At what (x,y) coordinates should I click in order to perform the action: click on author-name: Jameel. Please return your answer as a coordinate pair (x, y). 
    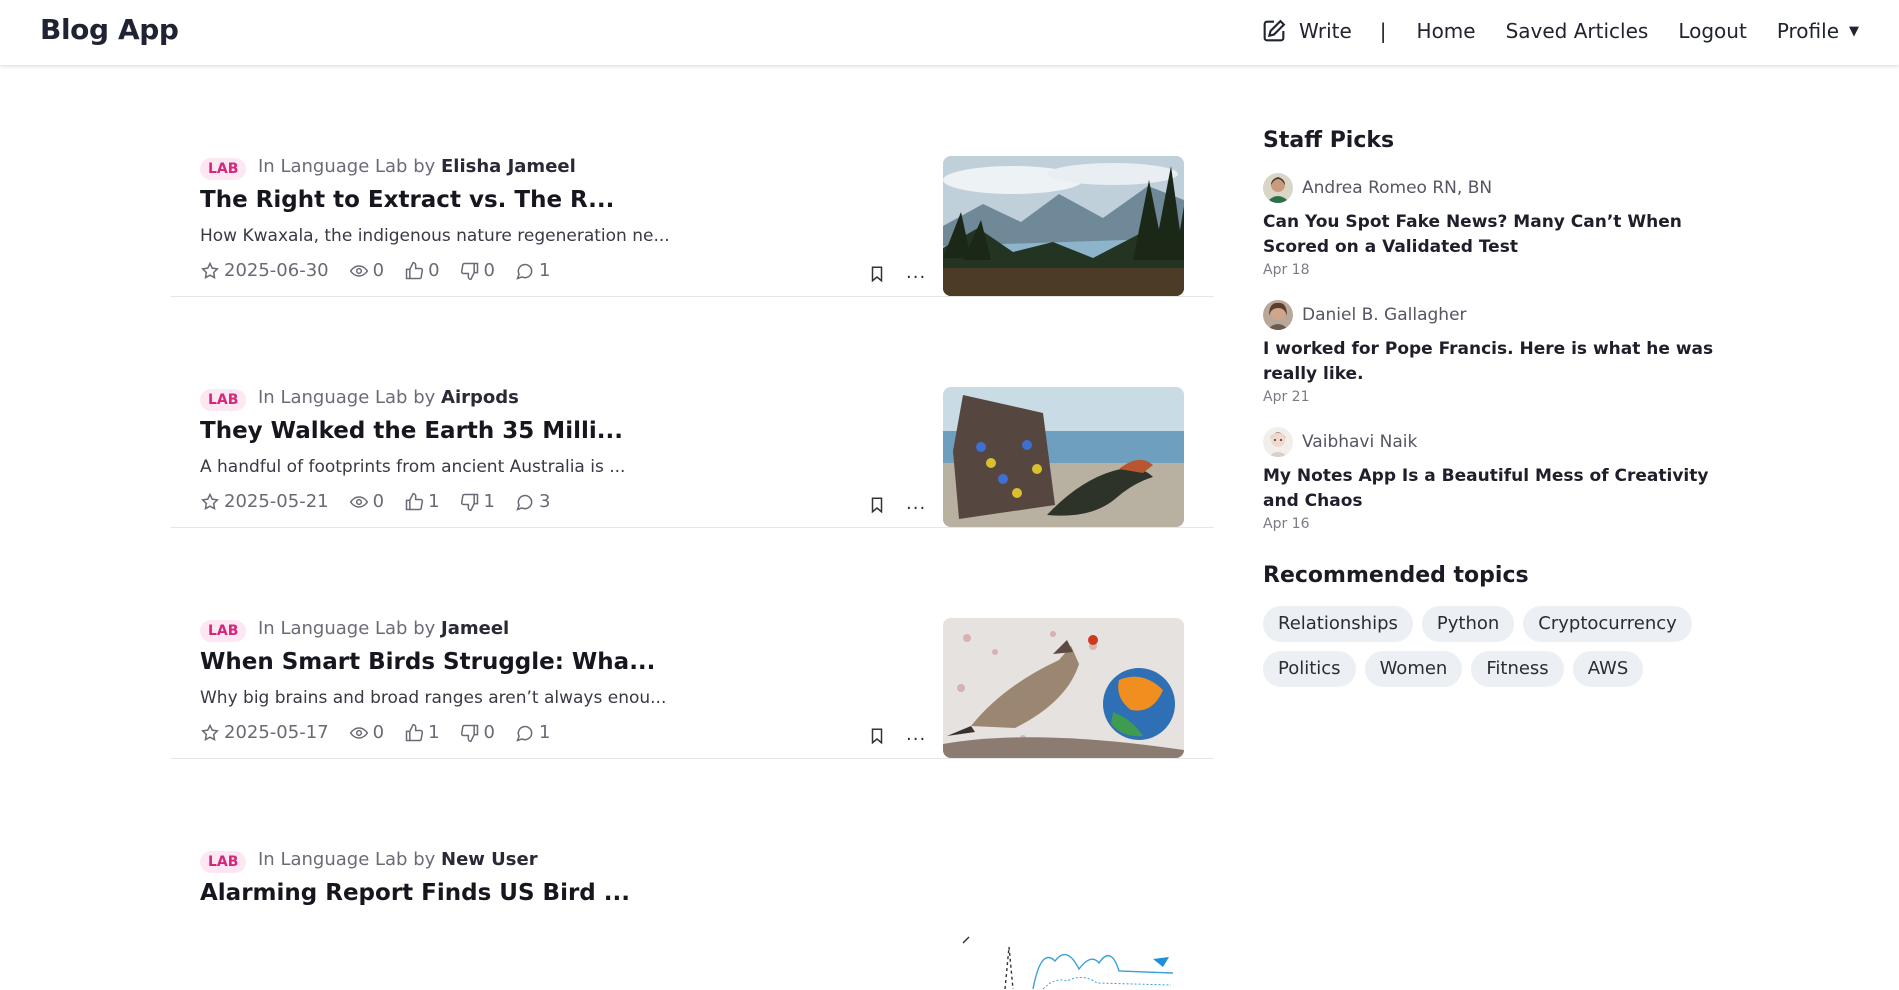
    Looking at the image, I should click on (475, 628).